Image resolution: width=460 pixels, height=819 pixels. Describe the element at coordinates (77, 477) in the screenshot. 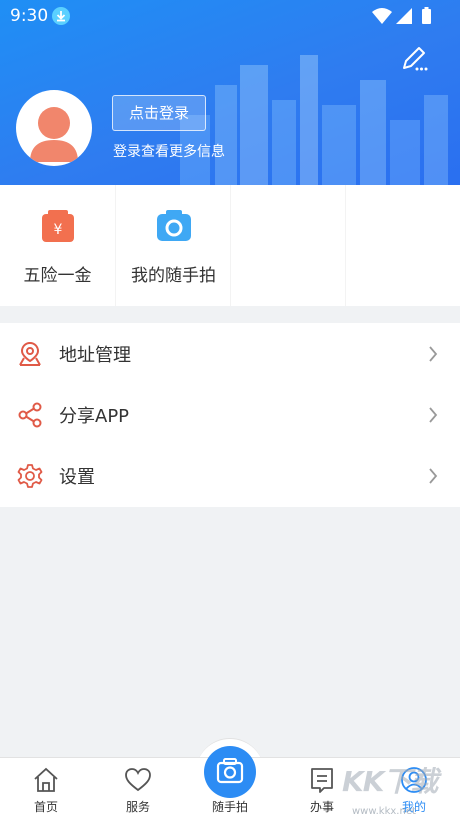

I see `menu-item-label: 设置` at that location.